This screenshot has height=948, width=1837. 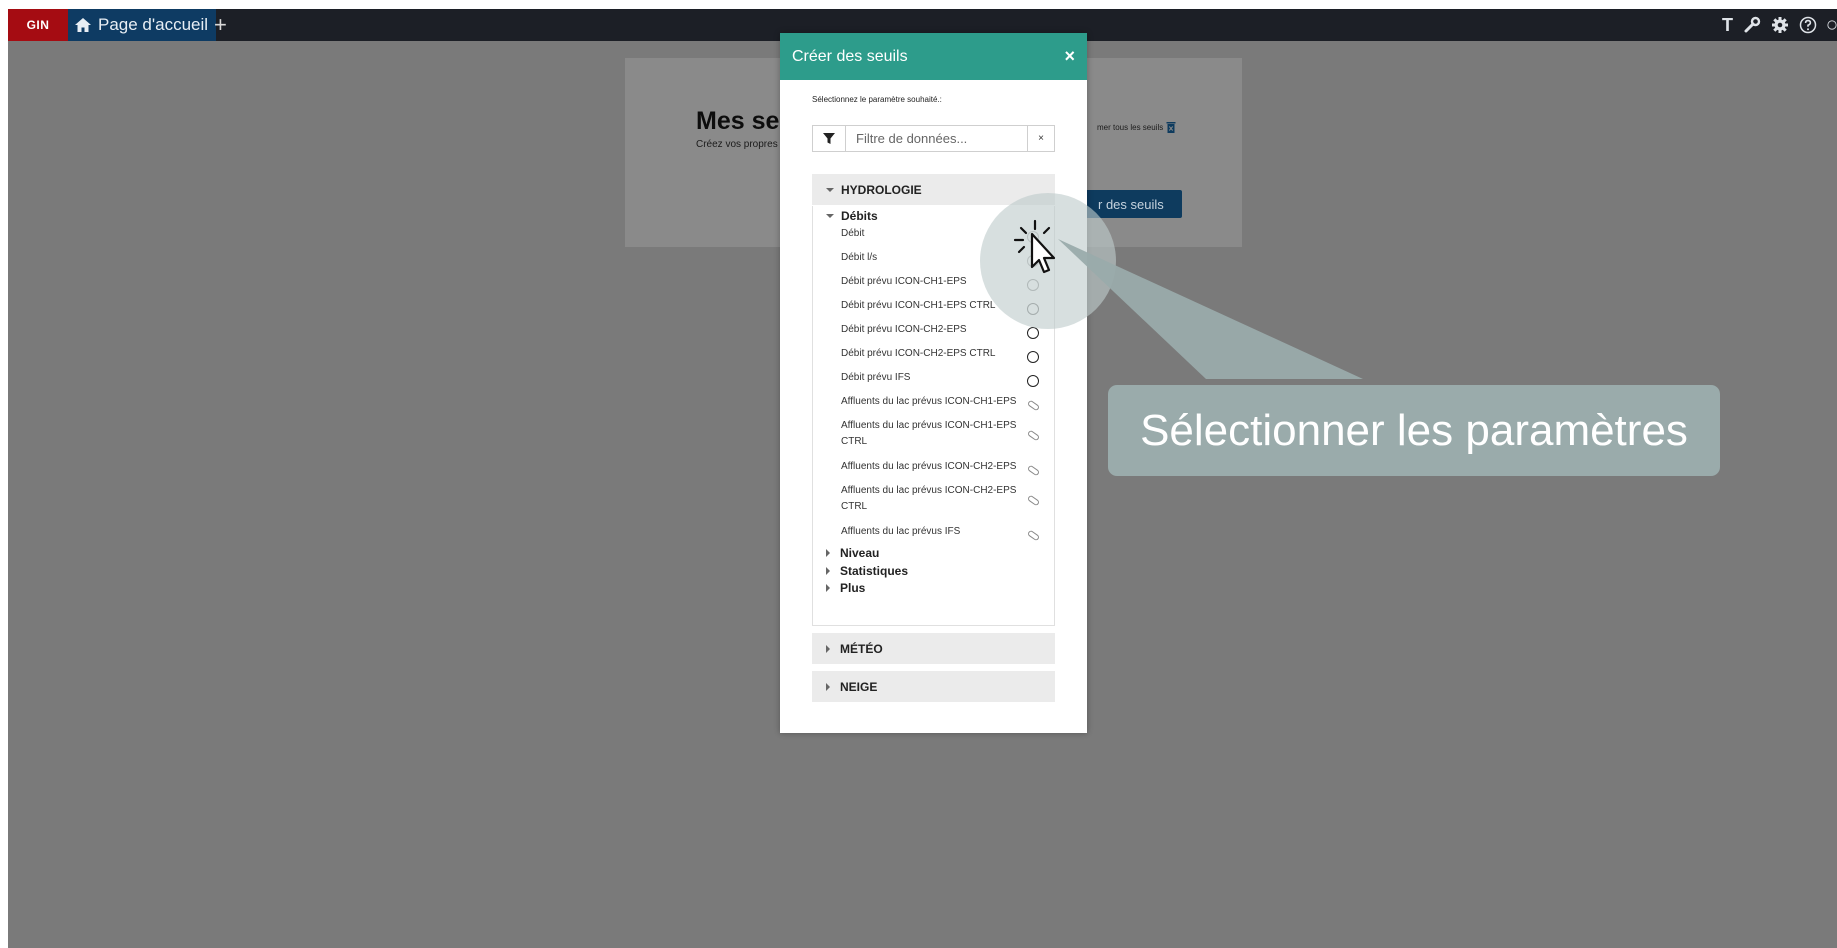 What do you see at coordinates (1727, 25) in the screenshot?
I see `text-tool-icon: T` at bounding box center [1727, 25].